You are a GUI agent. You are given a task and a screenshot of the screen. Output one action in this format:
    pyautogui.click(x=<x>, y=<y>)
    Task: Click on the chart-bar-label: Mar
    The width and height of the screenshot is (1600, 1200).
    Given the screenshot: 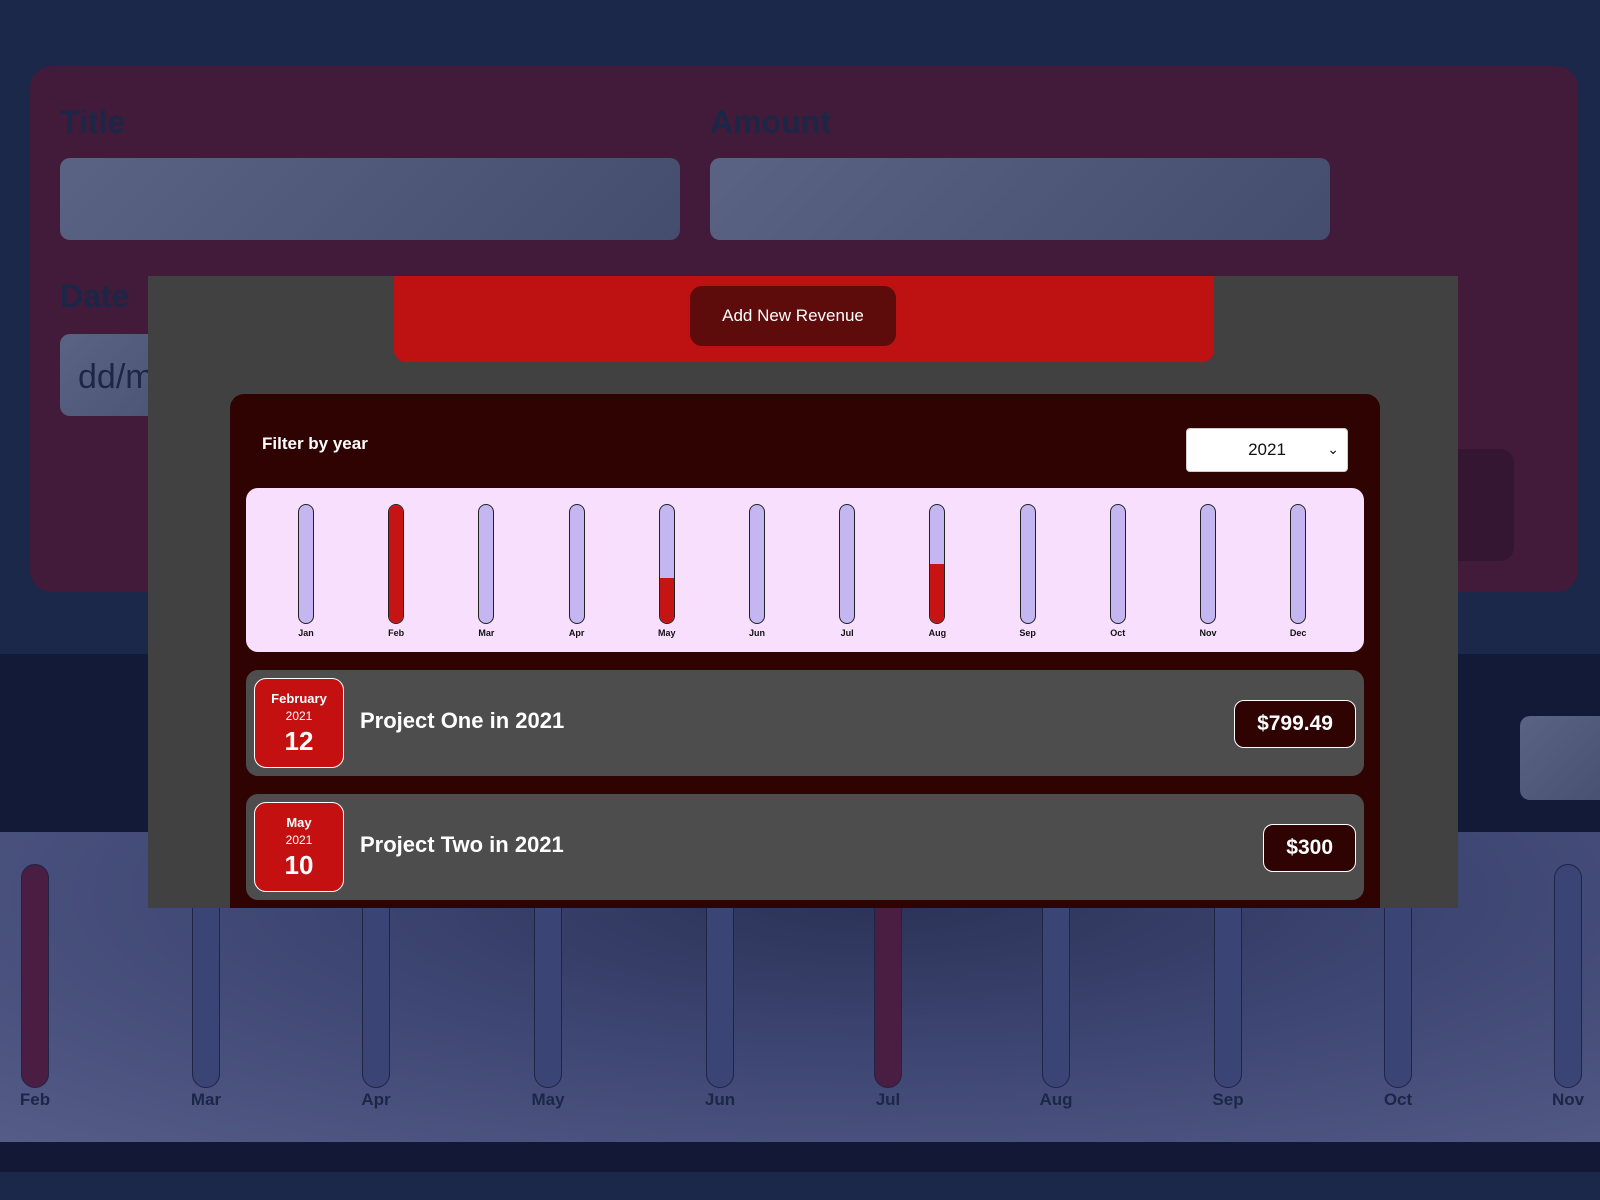 What is the action you would take?
    pyautogui.click(x=486, y=633)
    